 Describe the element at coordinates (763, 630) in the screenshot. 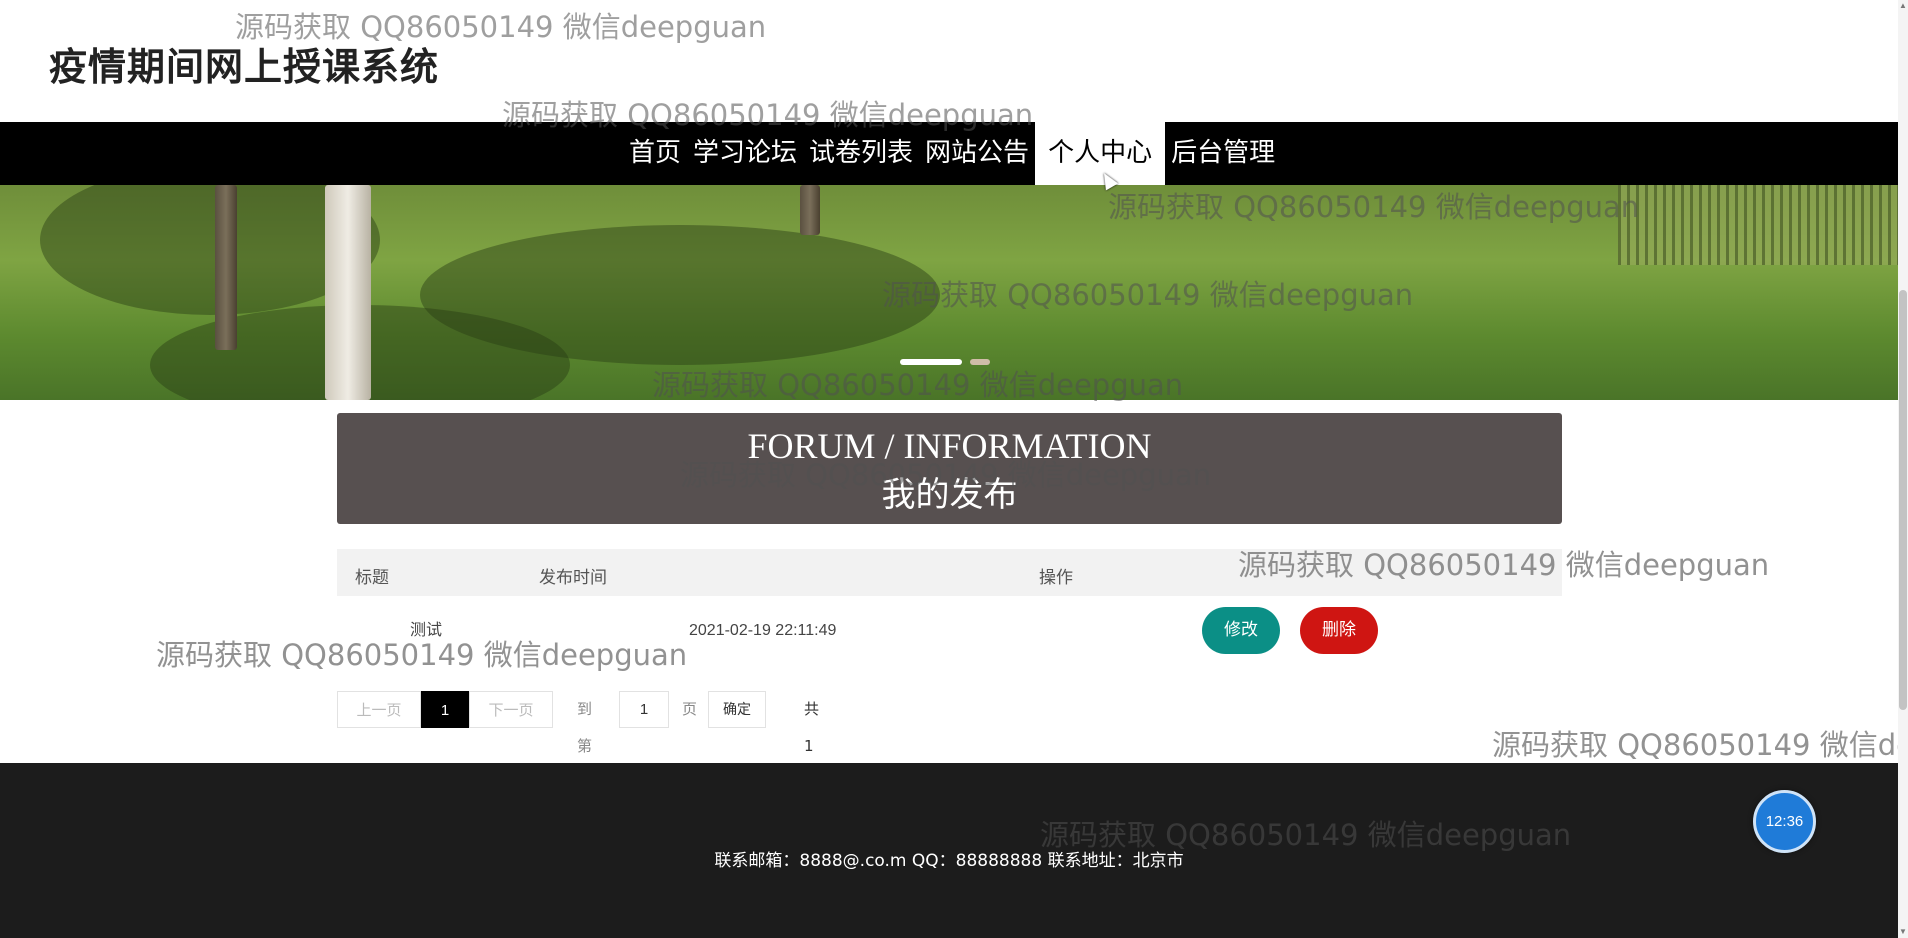

I see `row-time: 2021-02-19 22:11:49` at that location.